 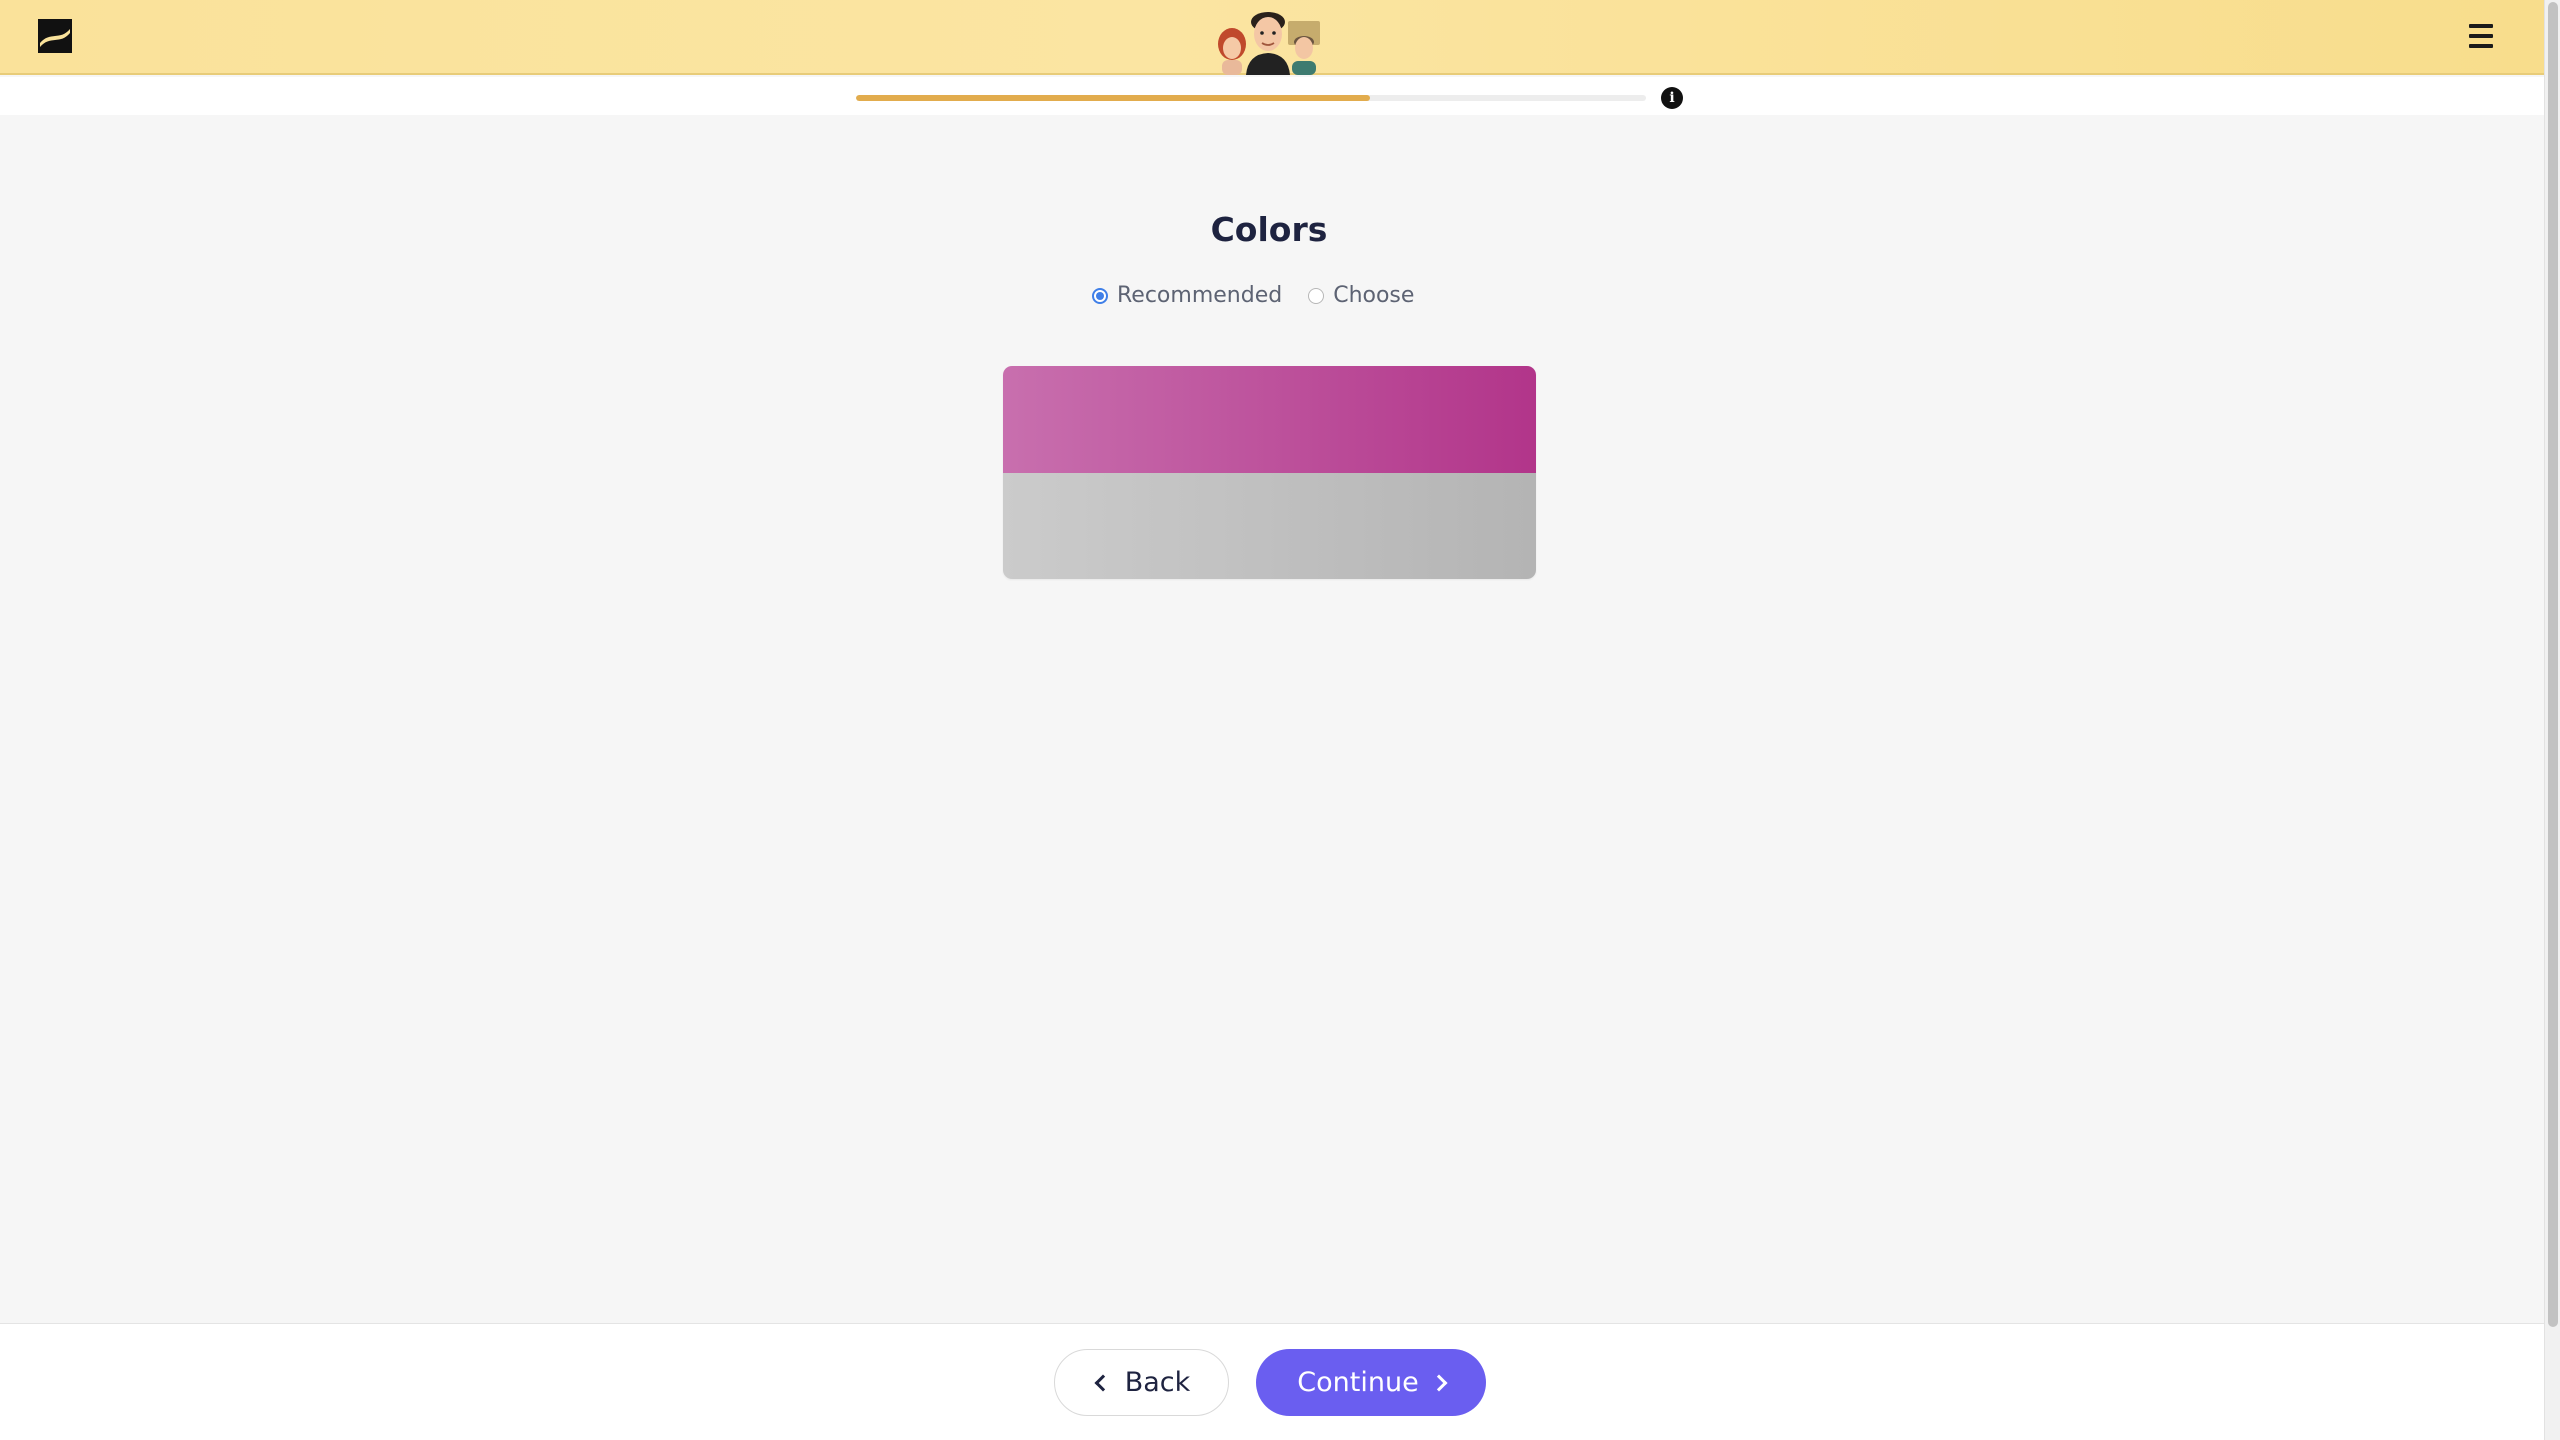 I want to click on progress-strip: i, so click(x=1272, y=96).